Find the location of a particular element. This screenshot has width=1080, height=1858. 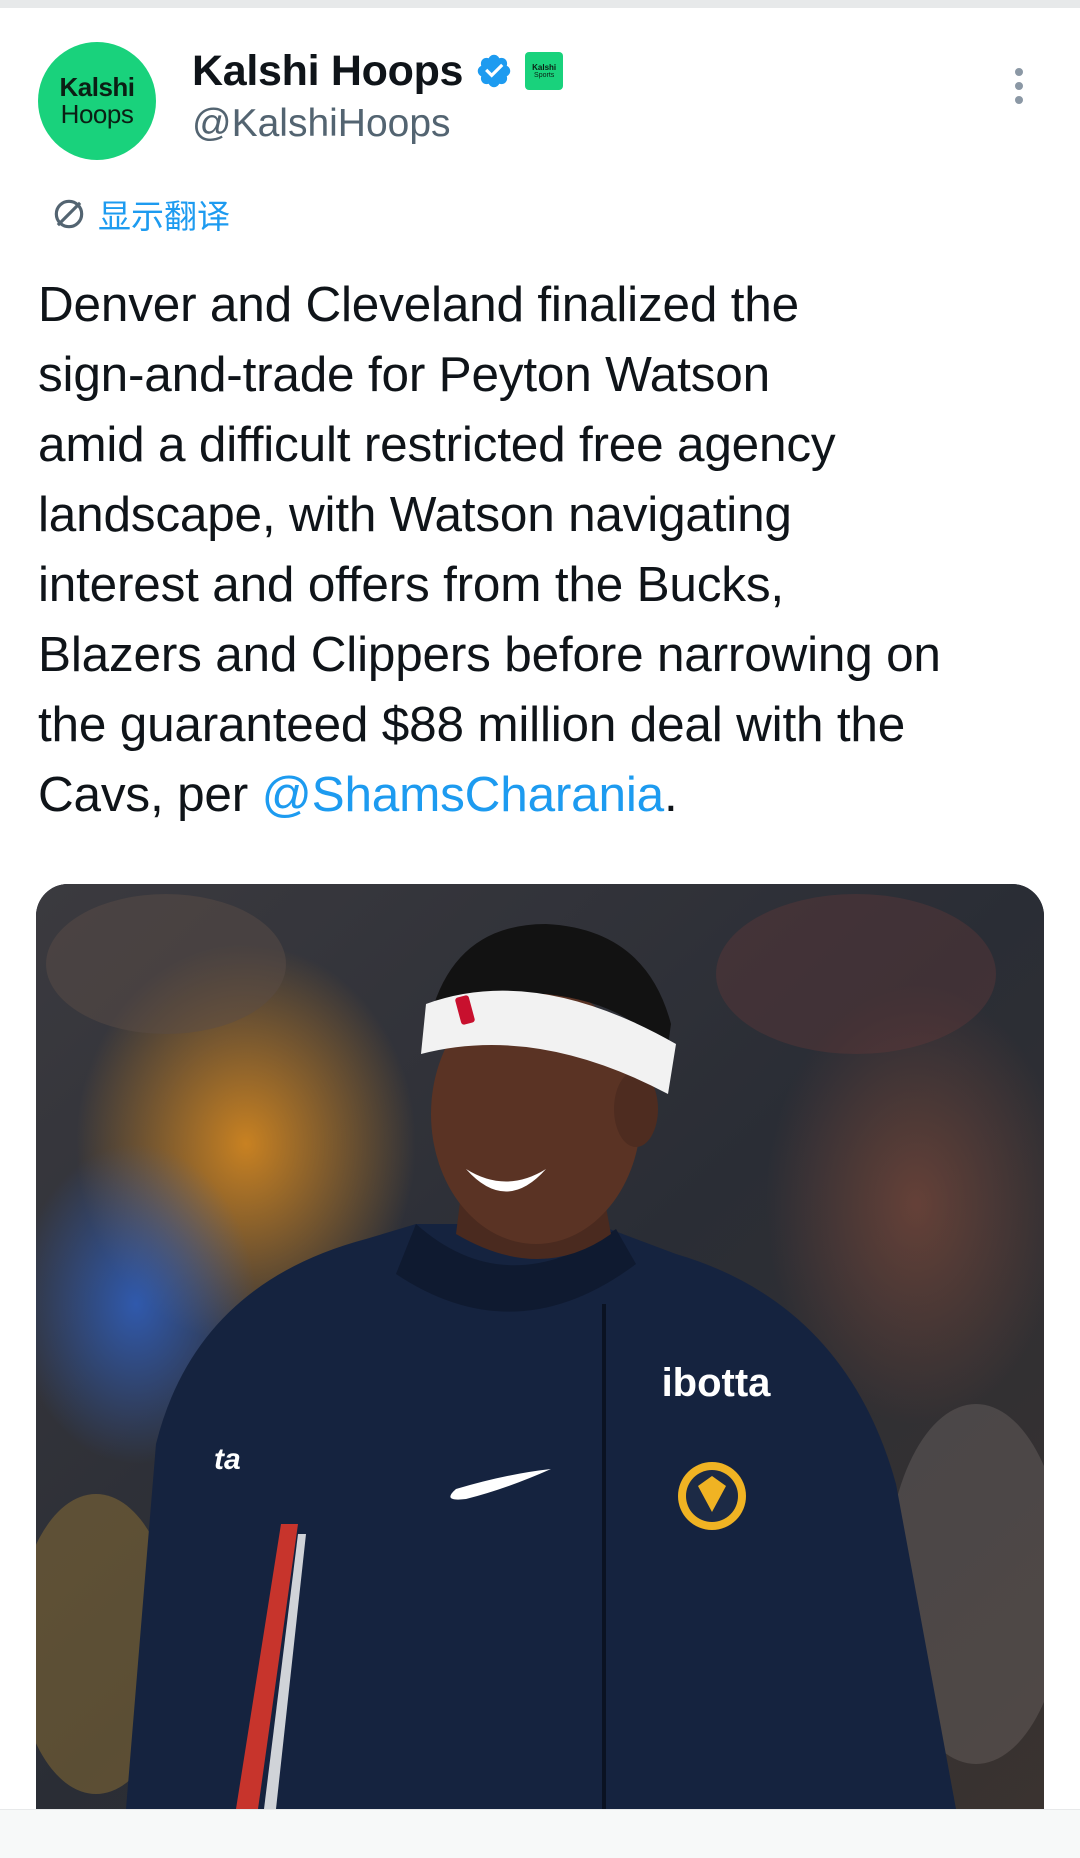

tweet-text-end: . is located at coordinates (670, 794).